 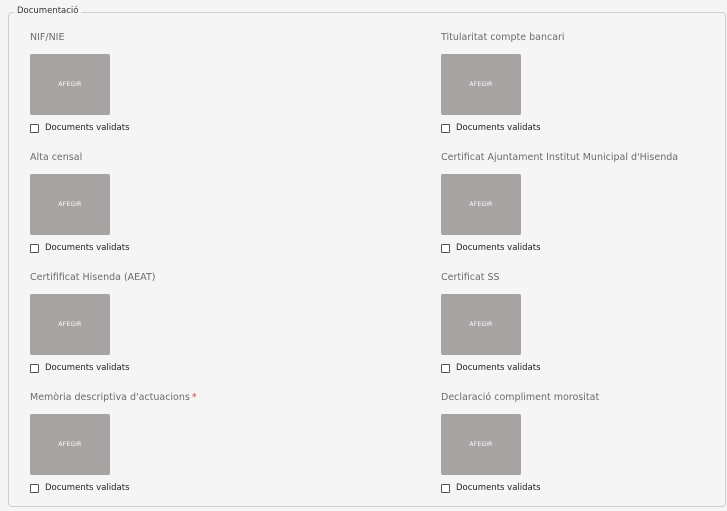 What do you see at coordinates (180, 211) in the screenshot?
I see `doc-alta-censal: Alta censal AFEGIR Documents validats` at bounding box center [180, 211].